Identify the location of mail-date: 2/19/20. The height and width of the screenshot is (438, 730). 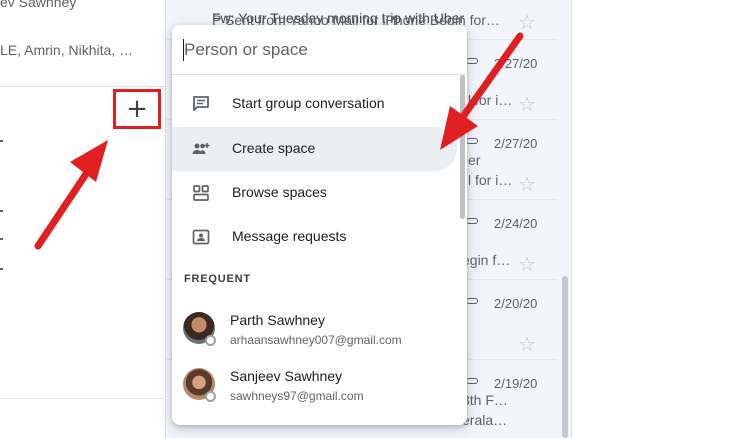
(516, 383).